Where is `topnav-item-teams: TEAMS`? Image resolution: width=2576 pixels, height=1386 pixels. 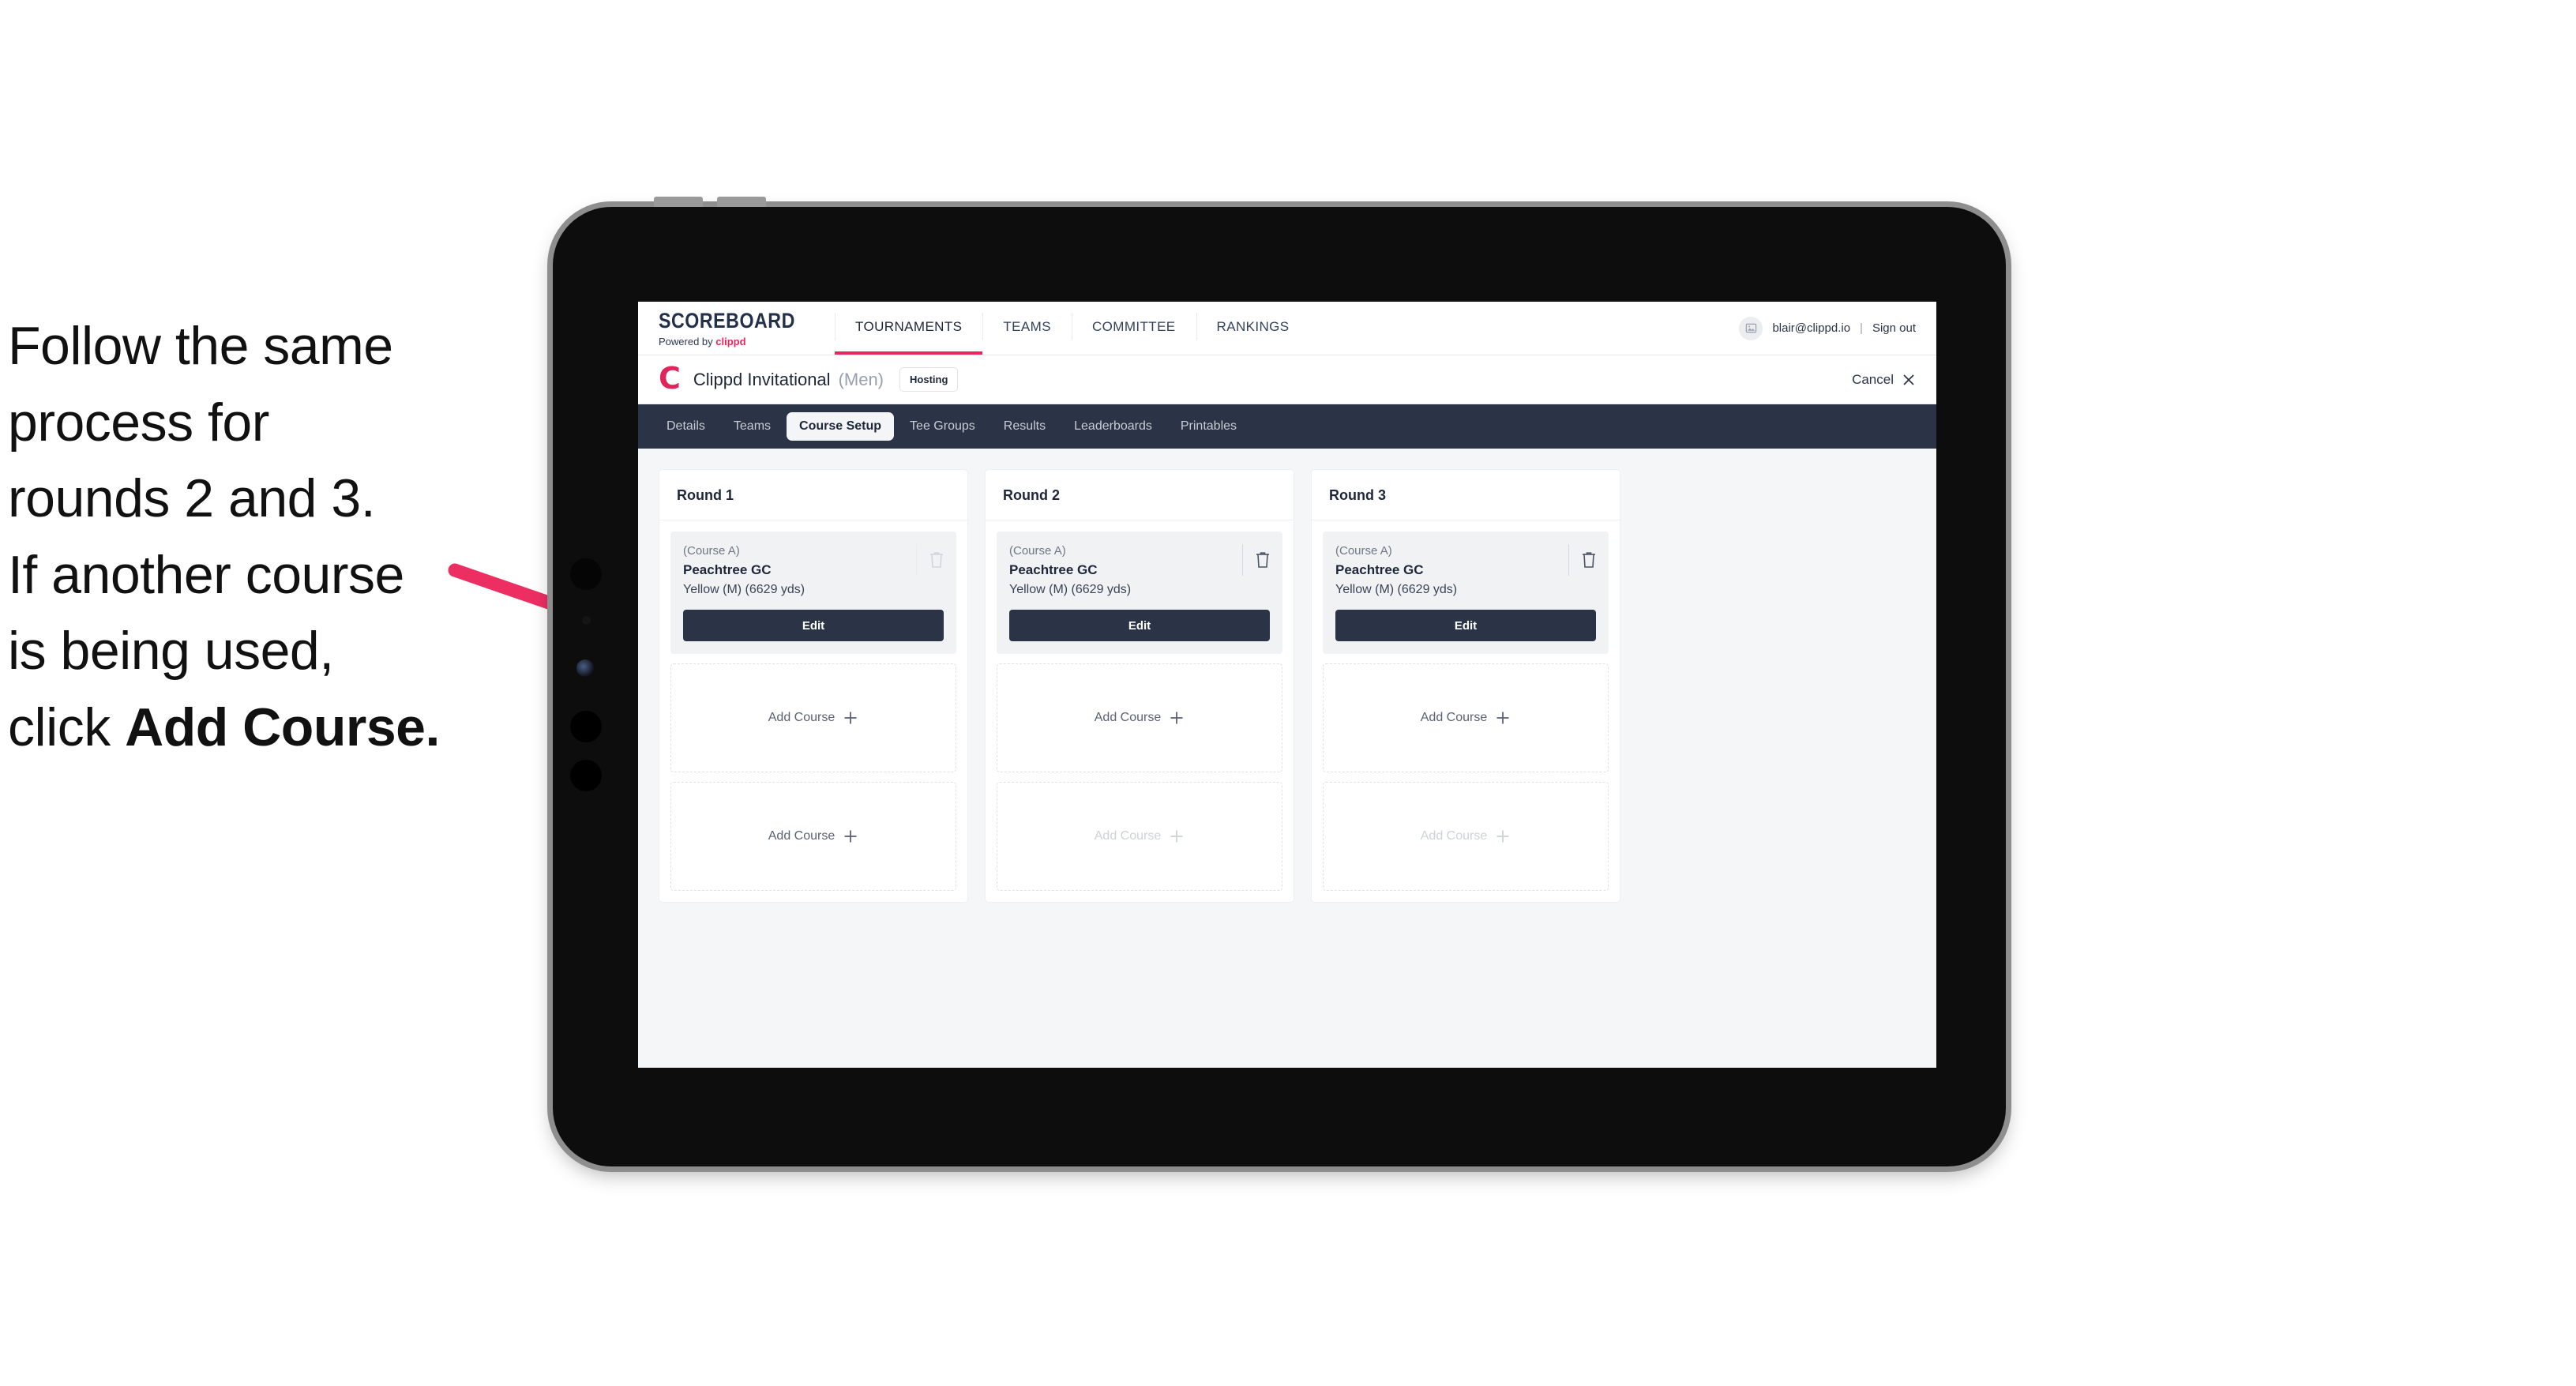 topnav-item-teams: TEAMS is located at coordinates (1027, 328).